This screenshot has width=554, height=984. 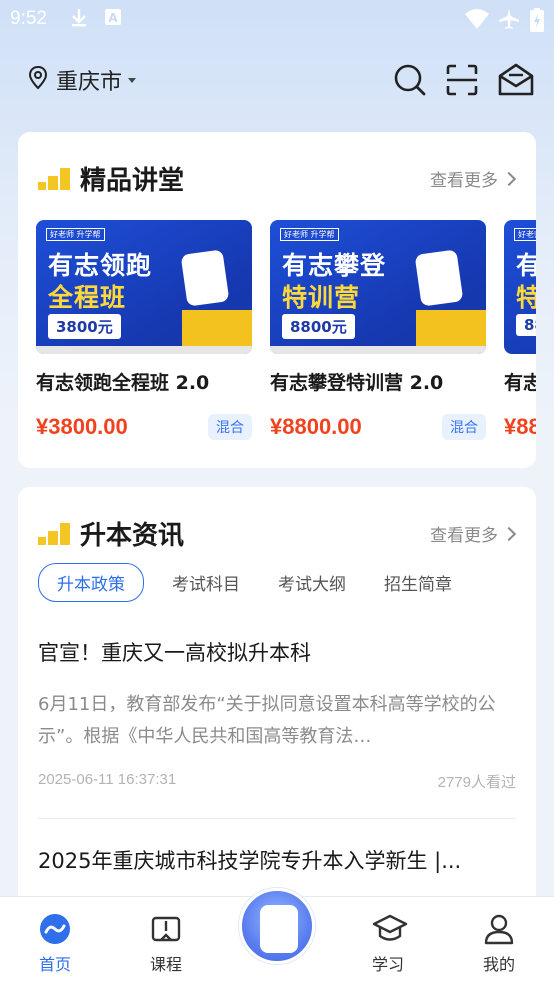 I want to click on tab-exam-subjects: 考试科目, so click(x=206, y=582).